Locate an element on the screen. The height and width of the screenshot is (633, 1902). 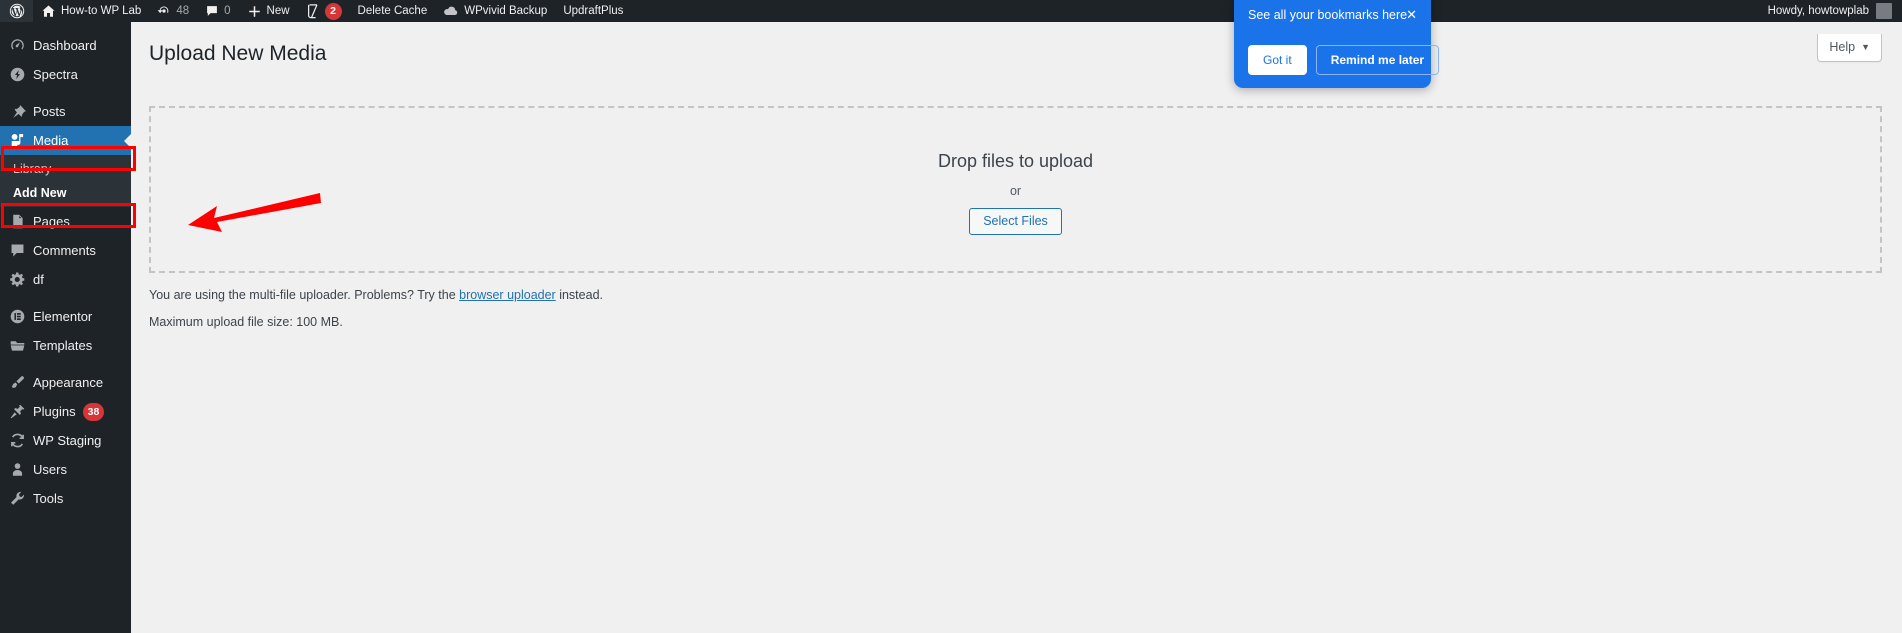
updraftplus-button: UpdraftPlus is located at coordinates (593, 11).